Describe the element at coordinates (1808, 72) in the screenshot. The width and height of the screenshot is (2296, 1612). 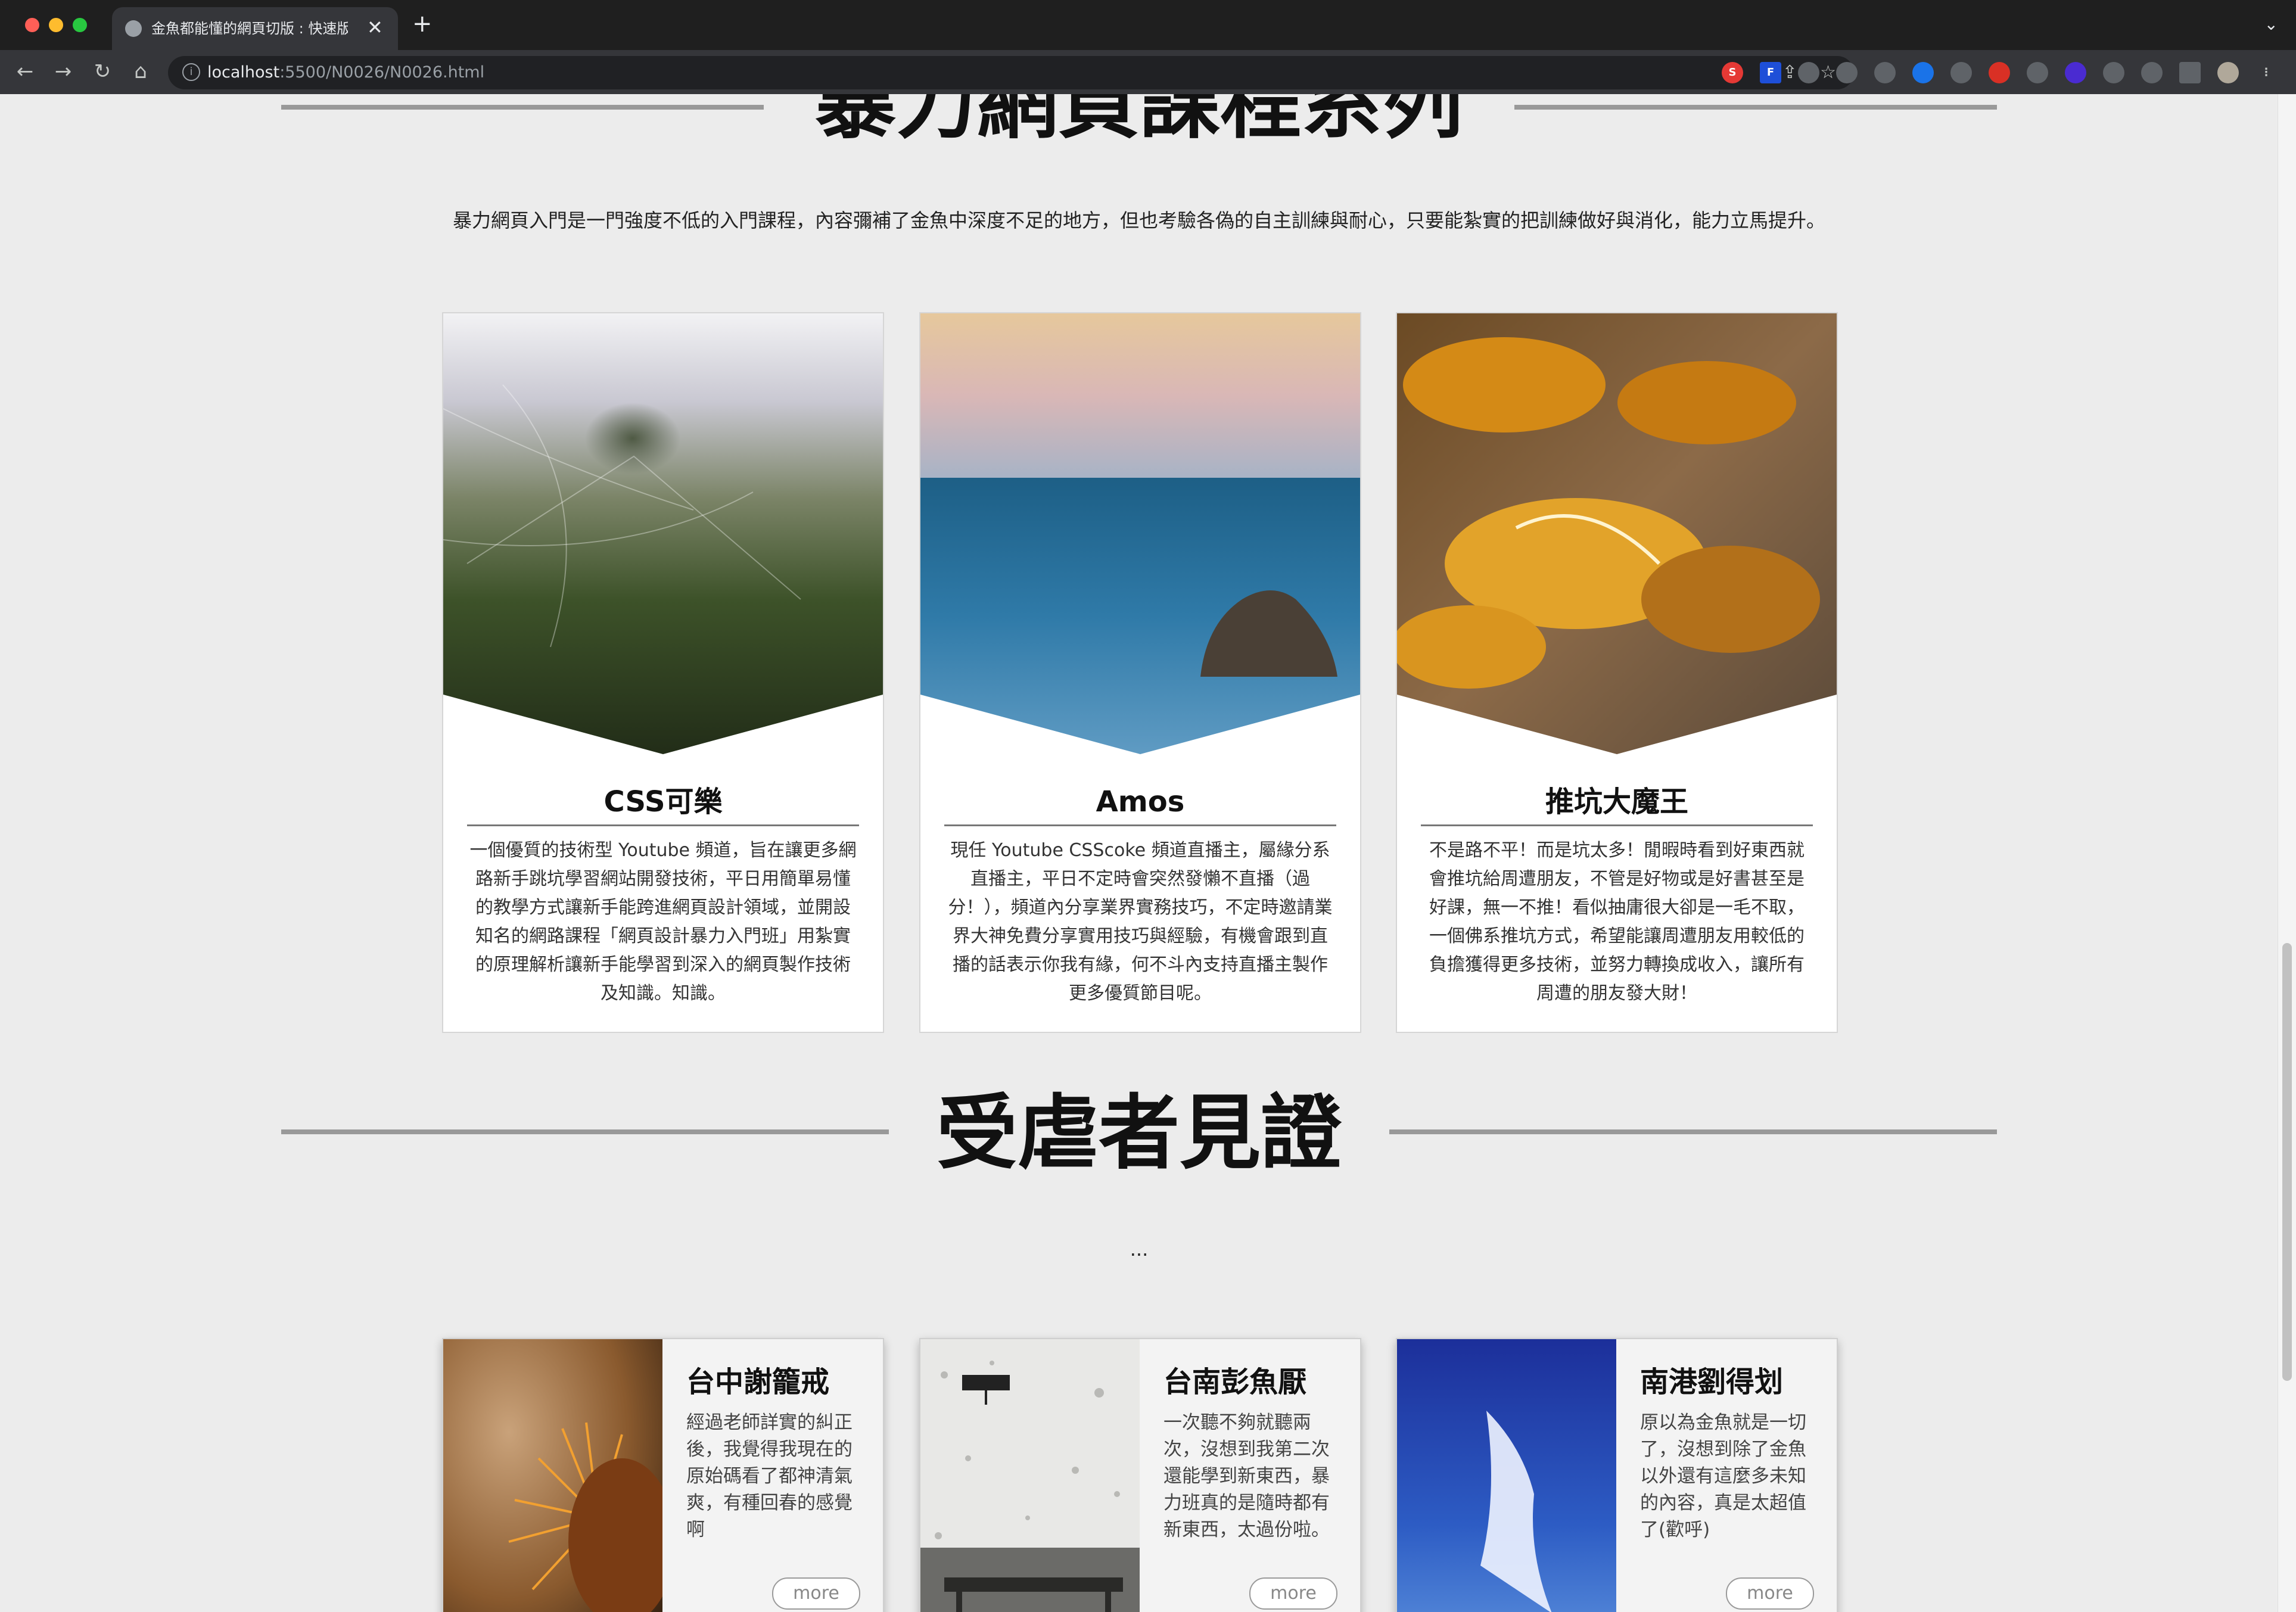
I see `extension-cloud-icon` at that location.